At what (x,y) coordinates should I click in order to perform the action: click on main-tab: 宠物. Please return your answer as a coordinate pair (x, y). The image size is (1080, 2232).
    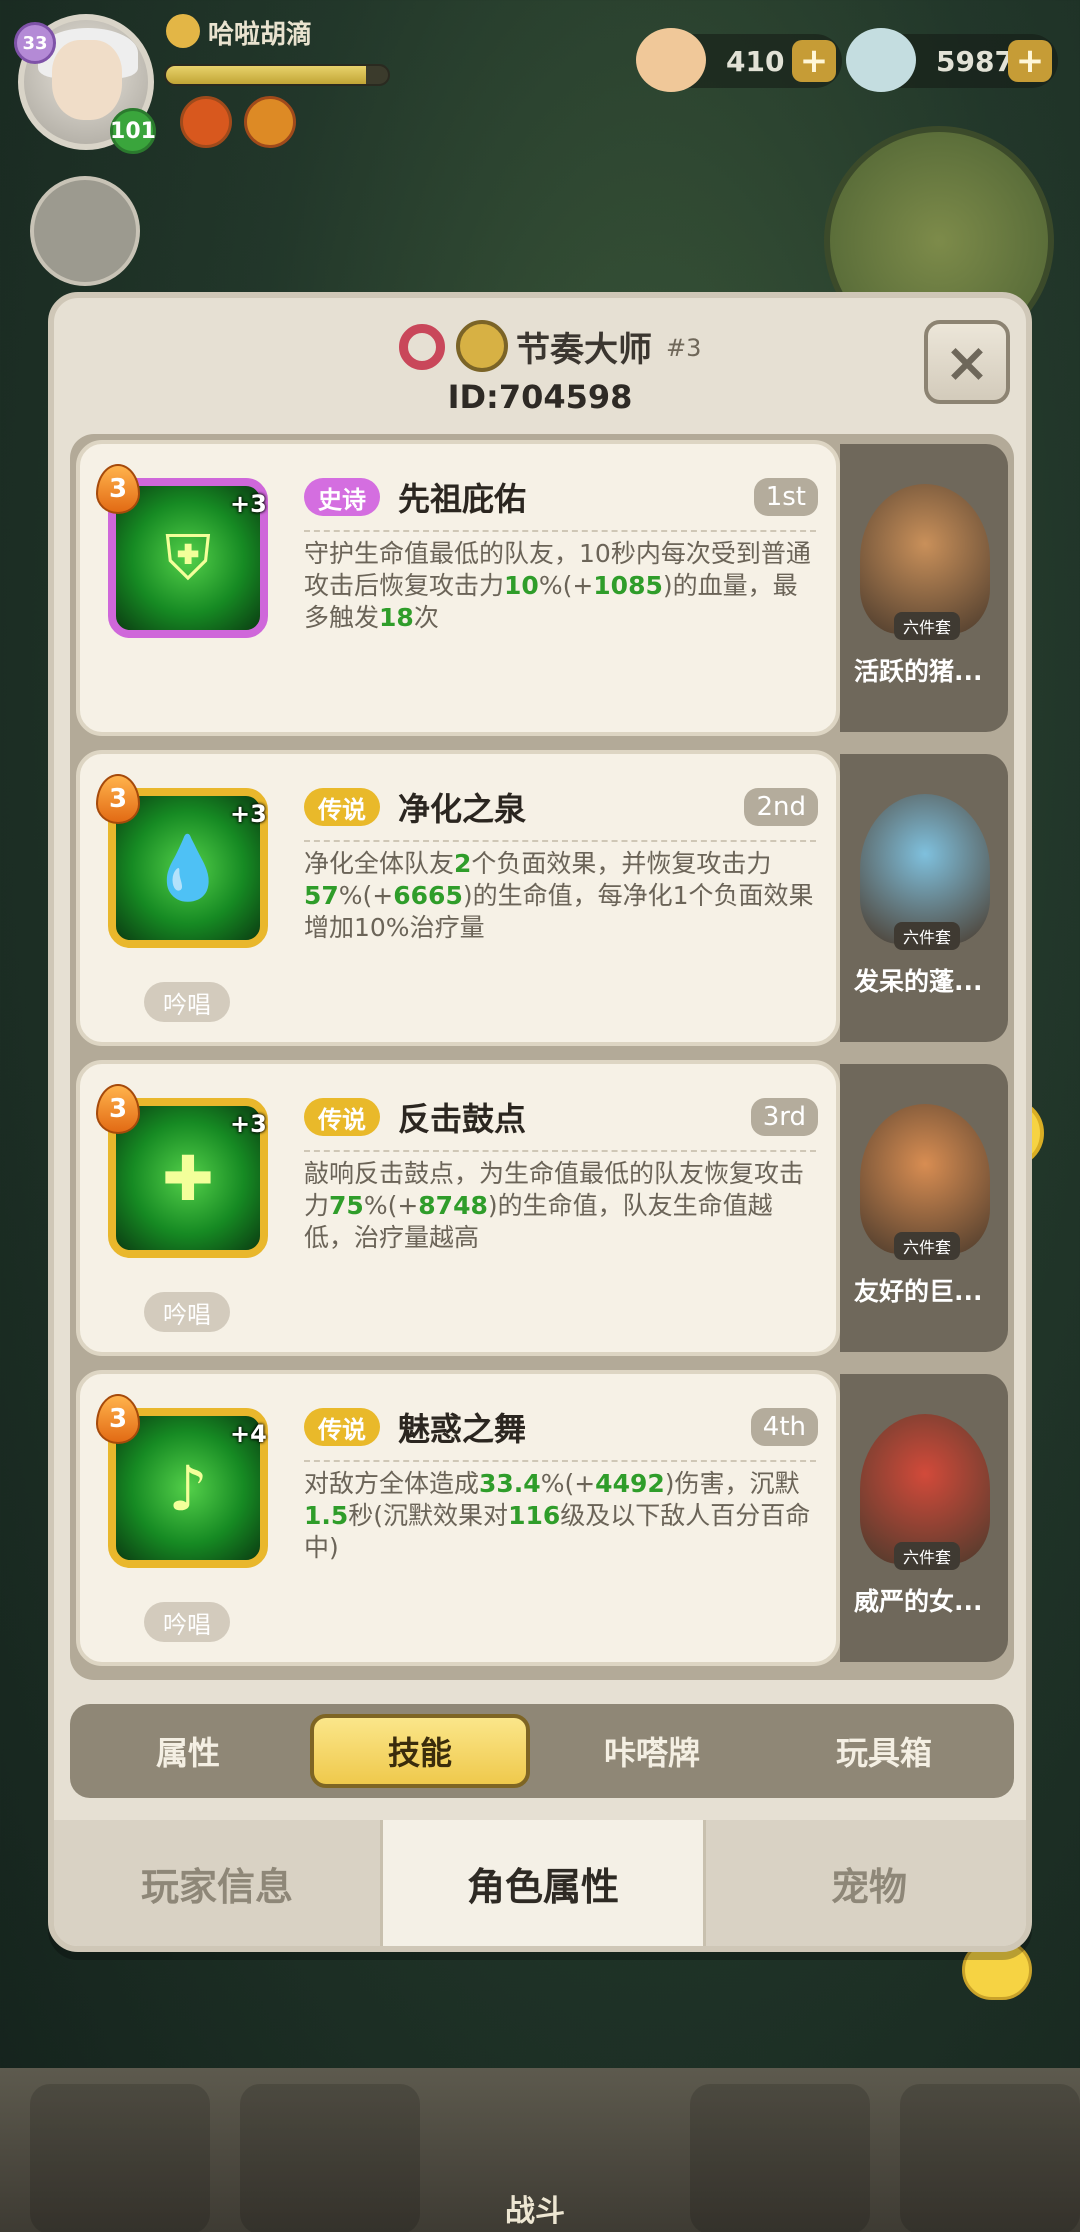
    Looking at the image, I should click on (869, 1883).